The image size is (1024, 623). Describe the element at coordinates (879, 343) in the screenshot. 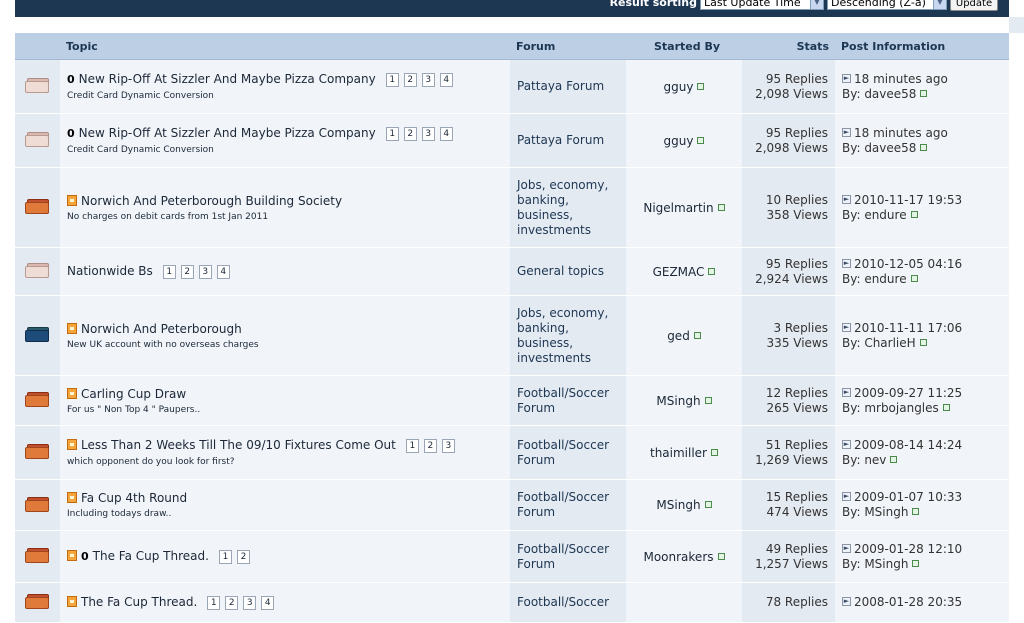

I see `last-poster: By: CharlieH` at that location.